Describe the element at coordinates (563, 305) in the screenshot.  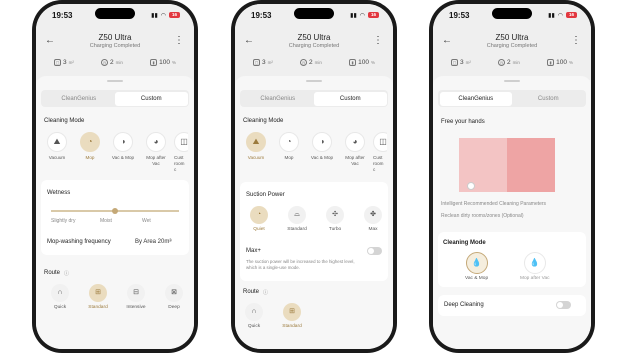
I see `deep-cleaning-toggle` at that location.